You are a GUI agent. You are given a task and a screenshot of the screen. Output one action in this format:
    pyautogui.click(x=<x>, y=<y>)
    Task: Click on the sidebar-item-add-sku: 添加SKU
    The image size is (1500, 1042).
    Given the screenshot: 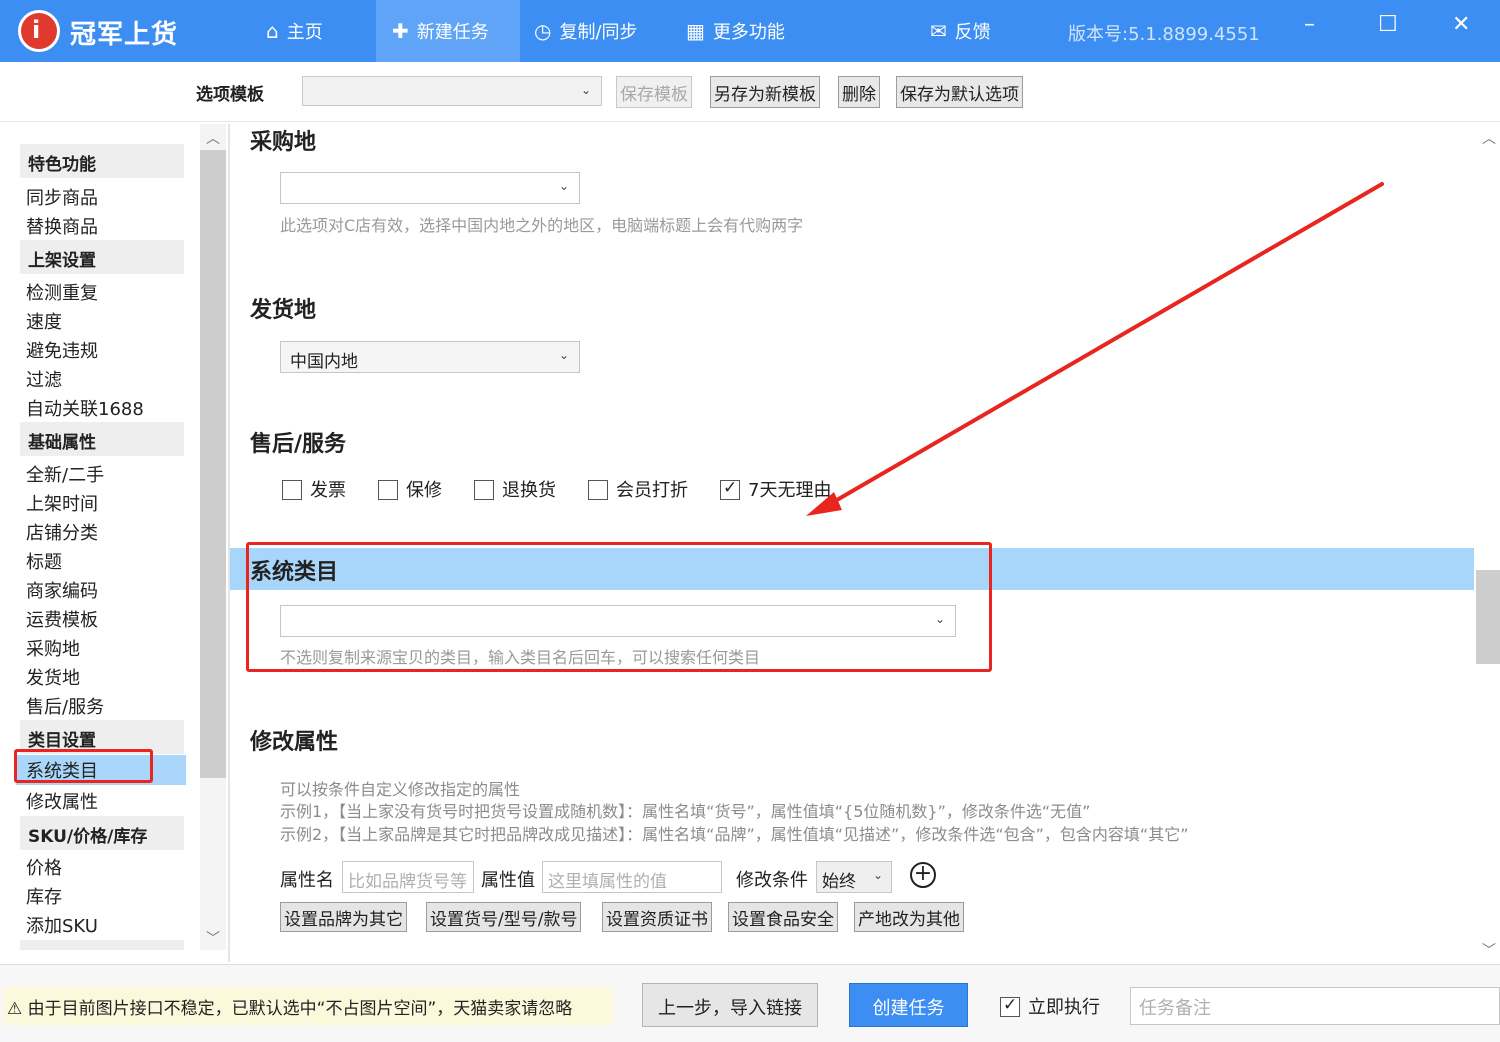 What is the action you would take?
    pyautogui.click(x=62, y=925)
    